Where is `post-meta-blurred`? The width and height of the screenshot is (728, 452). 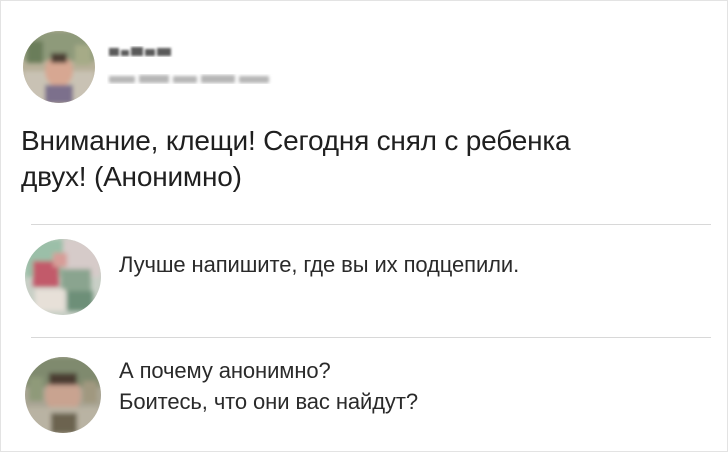 post-meta-blurred is located at coordinates (192, 79).